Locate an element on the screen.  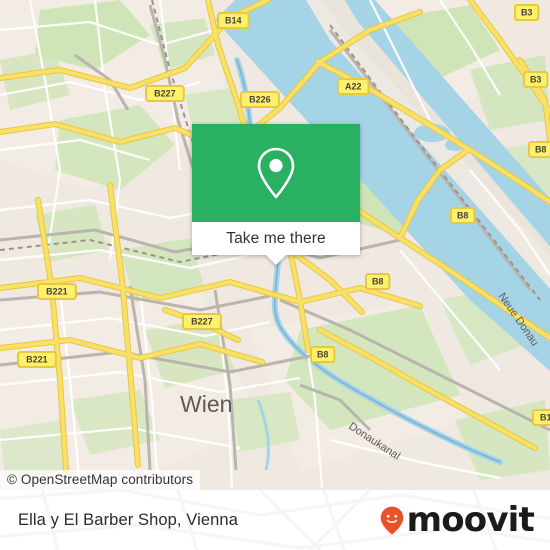
footer-bar: Ella y El Barber Shop, Vienna moovit is located at coordinates (275, 520).